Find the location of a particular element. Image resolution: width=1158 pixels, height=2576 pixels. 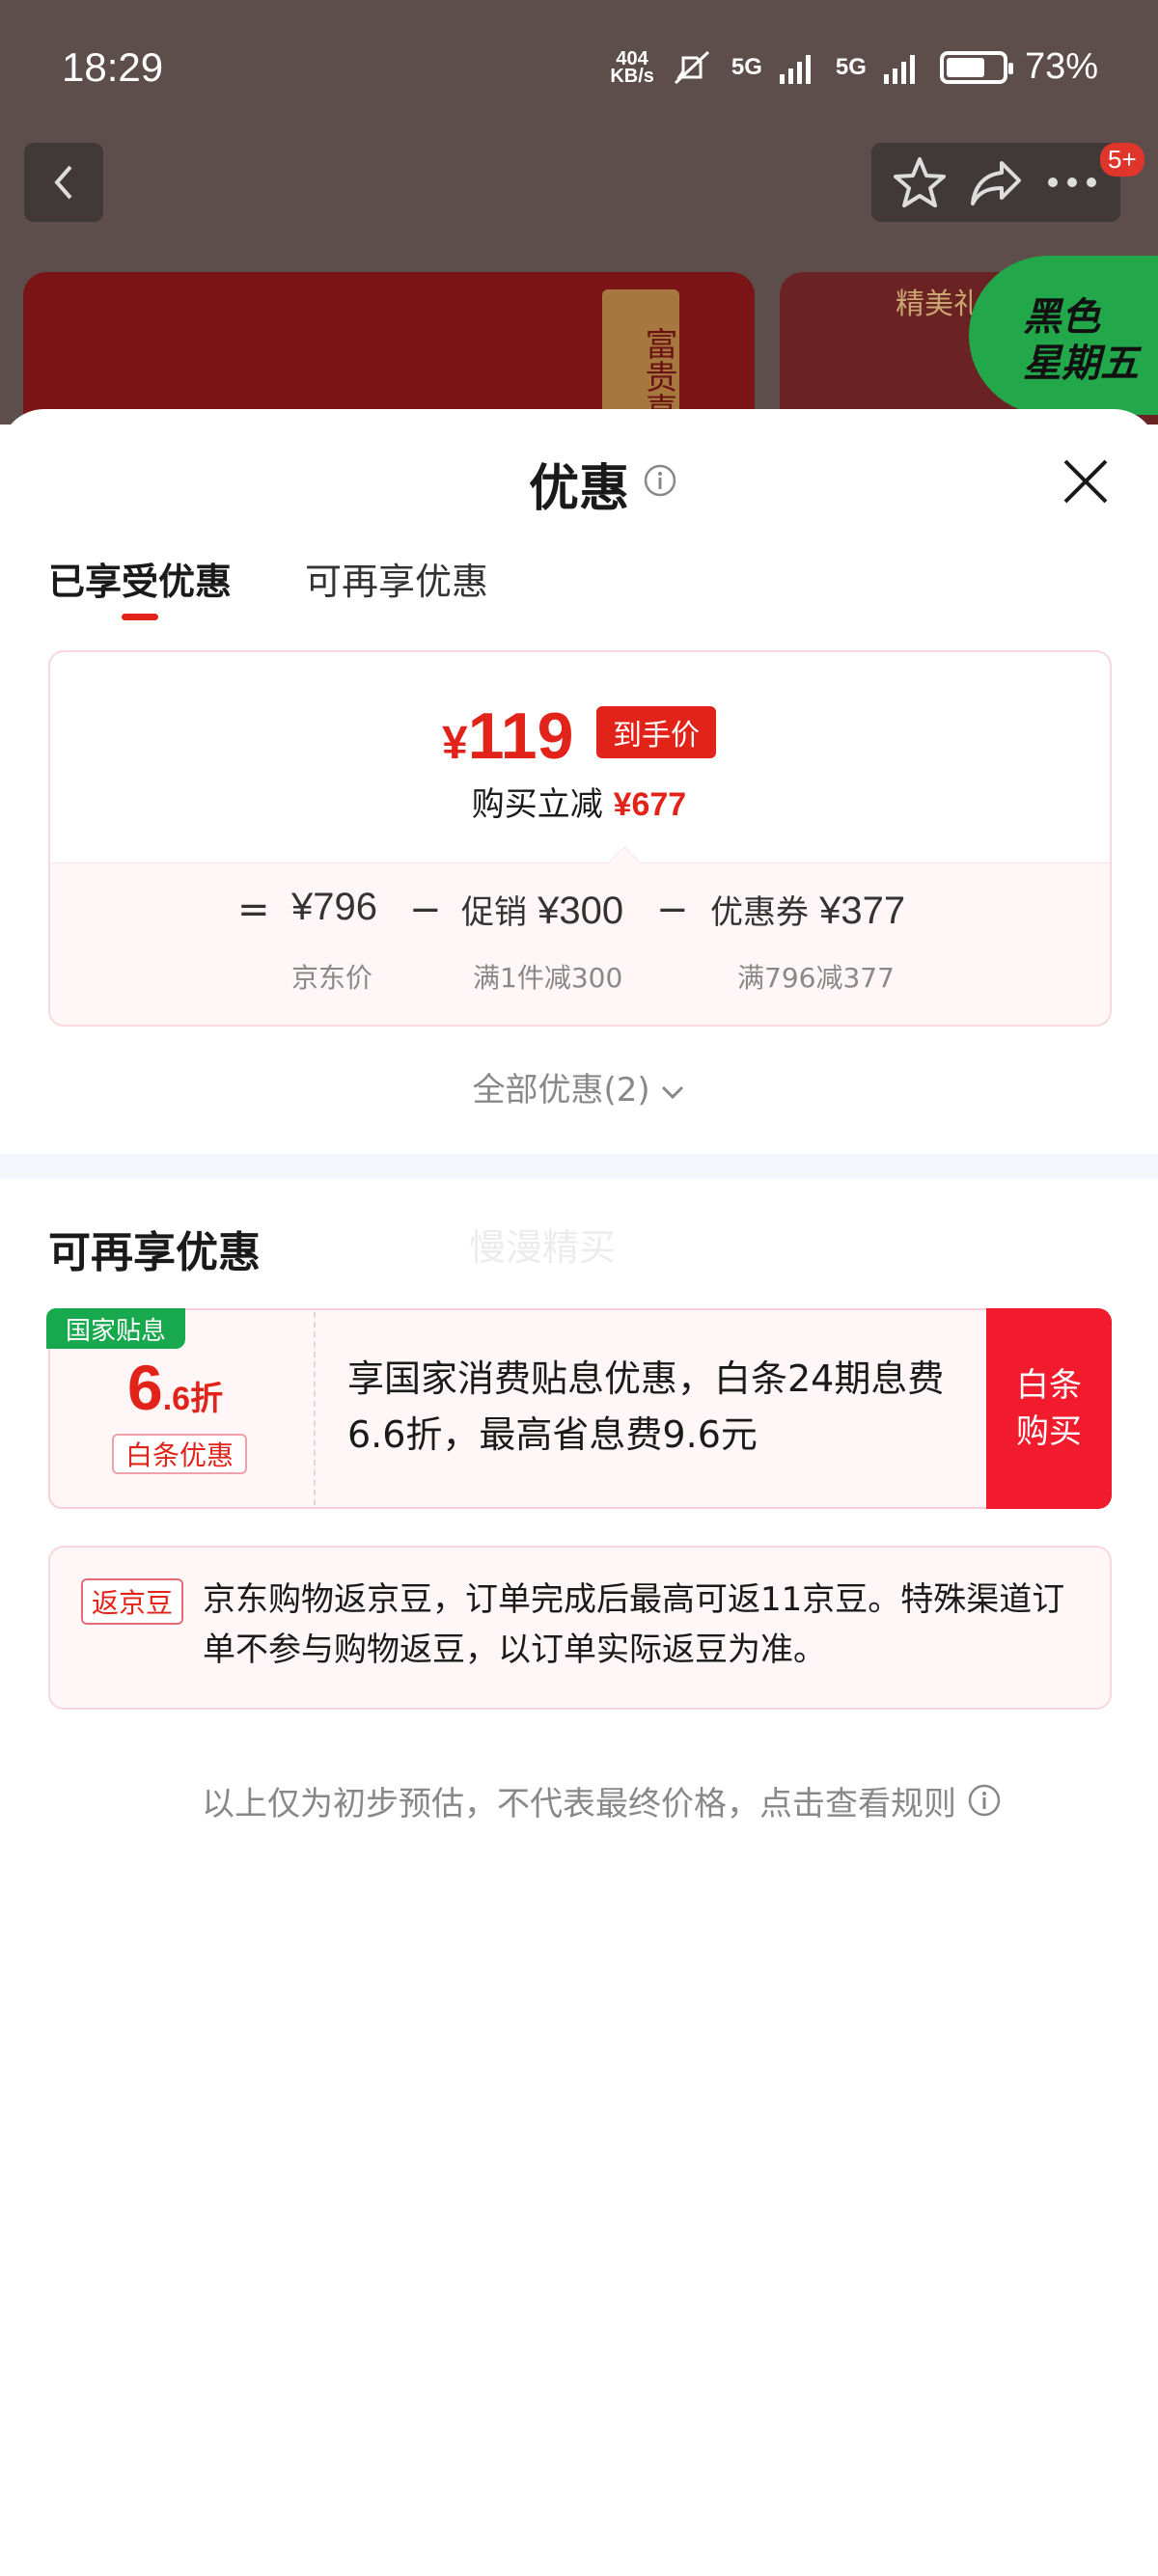

equals-sign: = is located at coordinates (253, 910).